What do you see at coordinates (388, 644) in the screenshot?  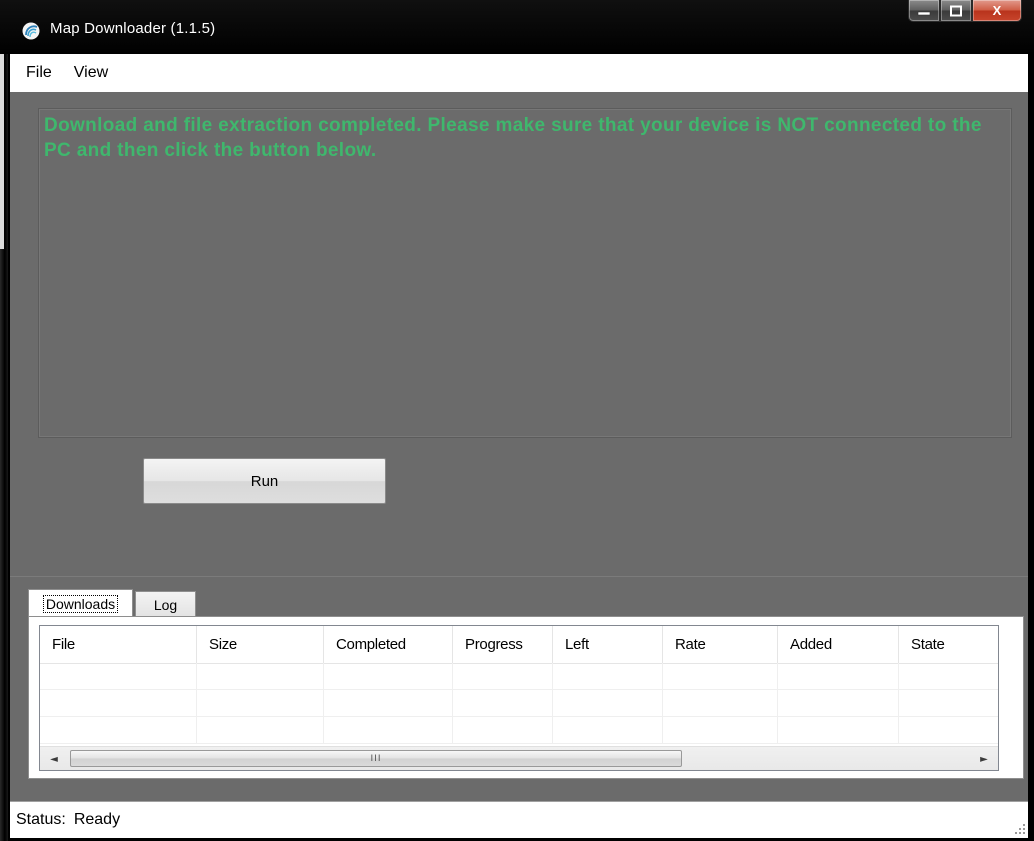 I see `column-header-completed: Completed` at bounding box center [388, 644].